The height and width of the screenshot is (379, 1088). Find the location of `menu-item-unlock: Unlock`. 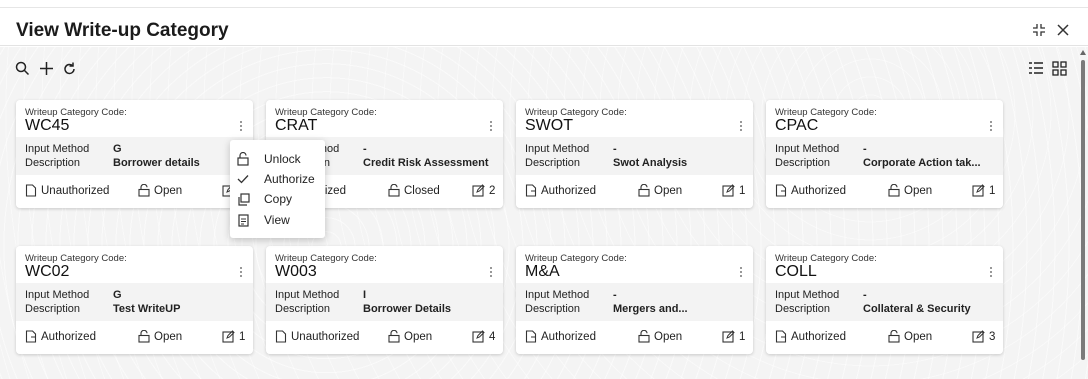

menu-item-unlock: Unlock is located at coordinates (277, 159).